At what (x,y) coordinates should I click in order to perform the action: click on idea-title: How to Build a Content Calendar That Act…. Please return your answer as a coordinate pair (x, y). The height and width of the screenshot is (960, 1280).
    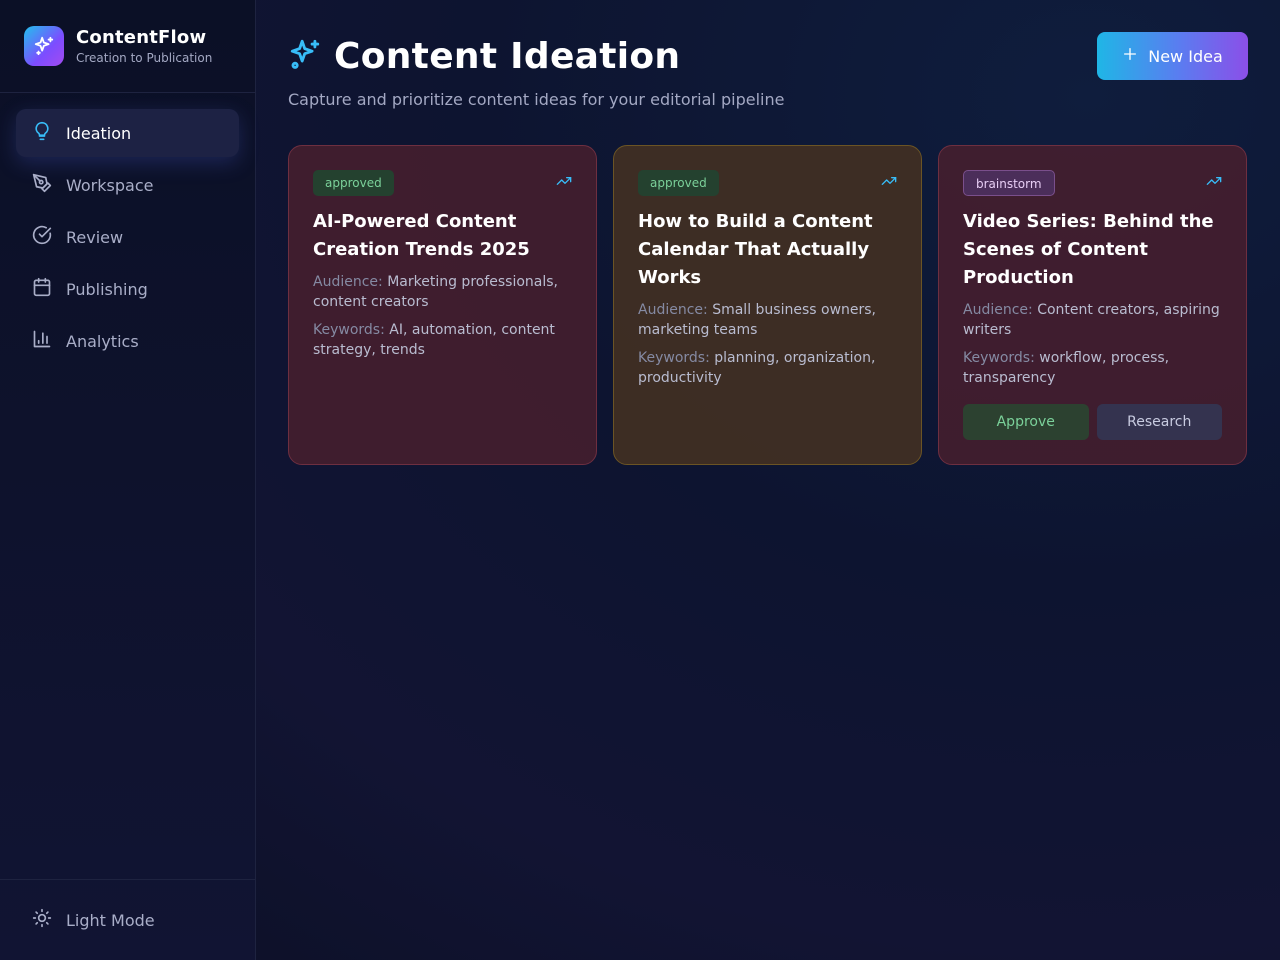
    Looking at the image, I should click on (755, 249).